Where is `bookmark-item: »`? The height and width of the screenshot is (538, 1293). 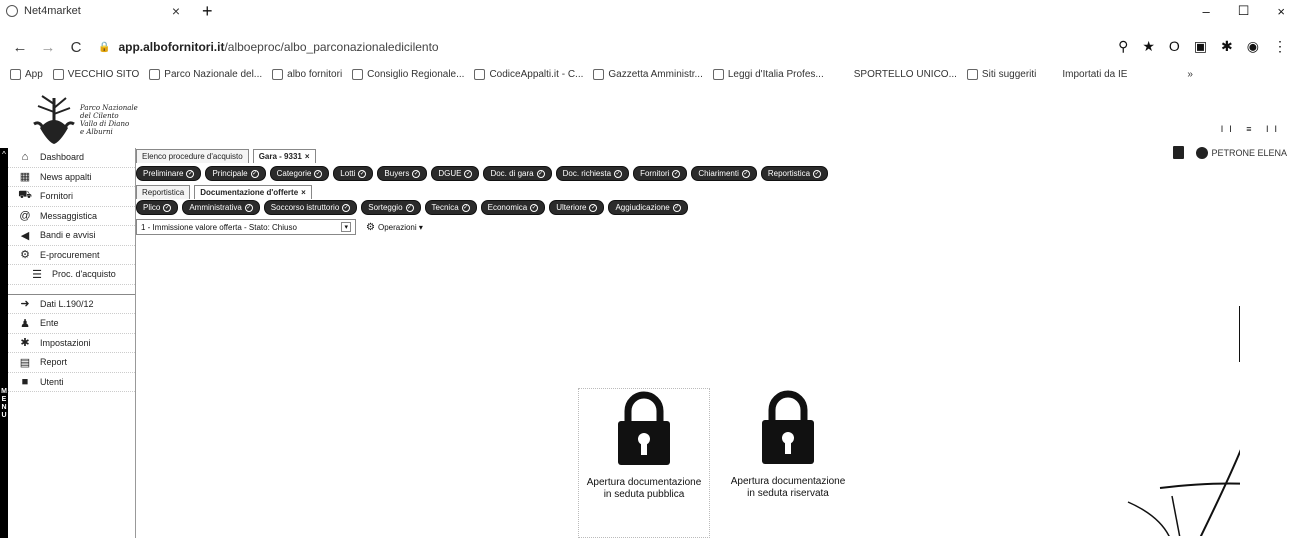 bookmark-item: » is located at coordinates (1190, 74).